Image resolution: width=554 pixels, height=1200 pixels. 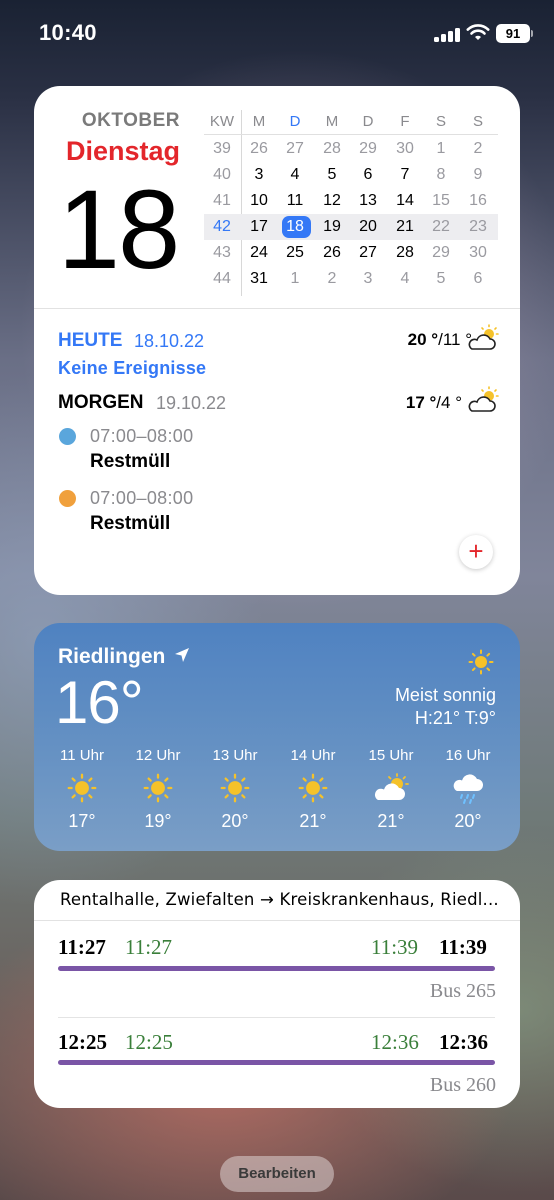 What do you see at coordinates (476, 552) in the screenshot?
I see `add-event-button: +` at bounding box center [476, 552].